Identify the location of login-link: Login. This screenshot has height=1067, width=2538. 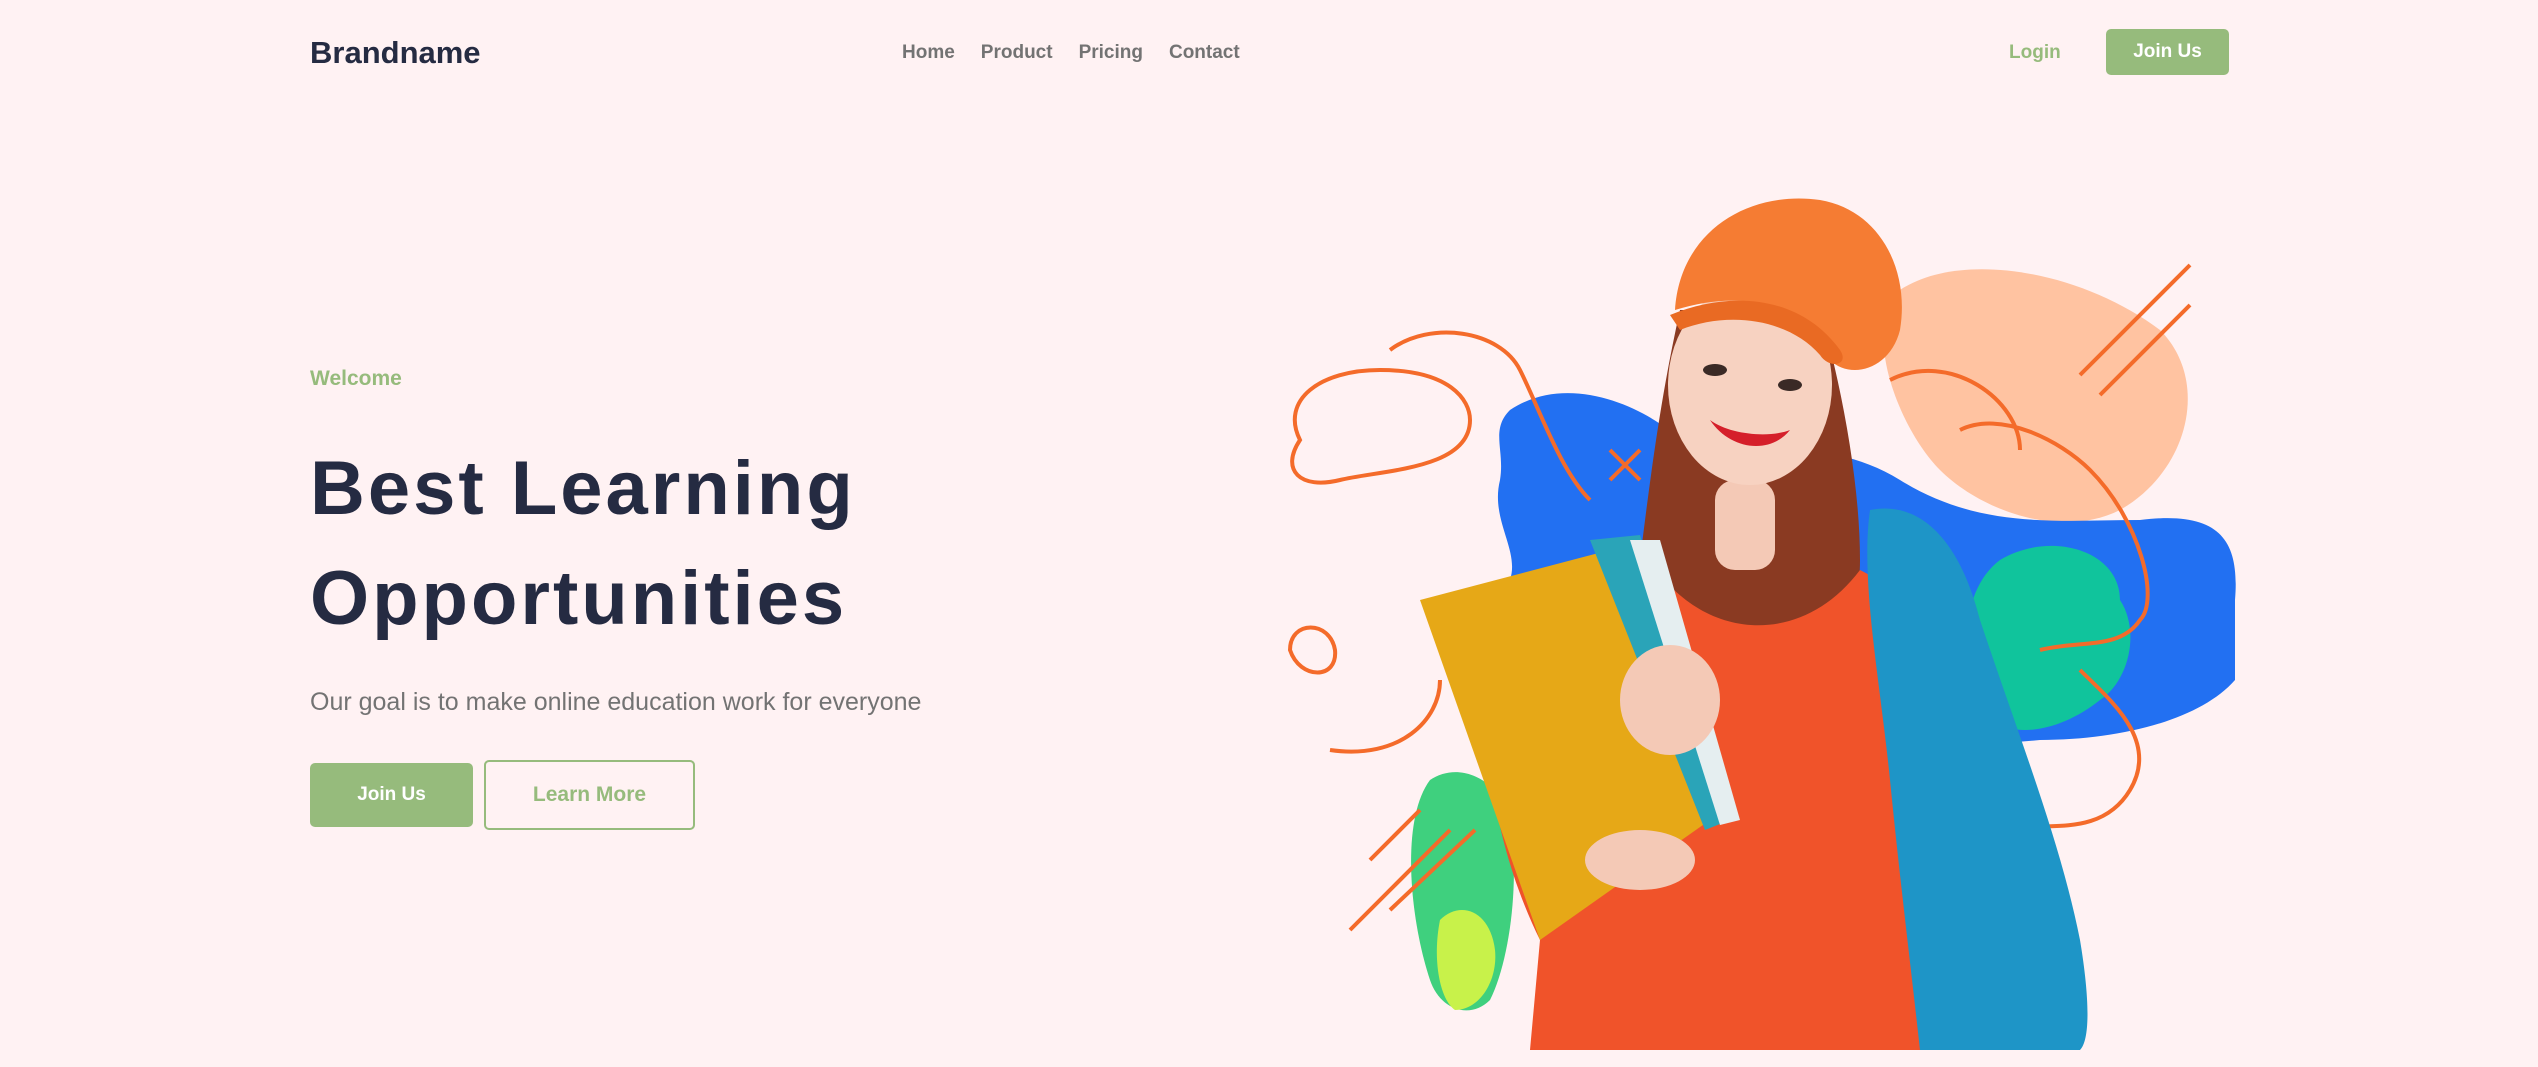
(2035, 53).